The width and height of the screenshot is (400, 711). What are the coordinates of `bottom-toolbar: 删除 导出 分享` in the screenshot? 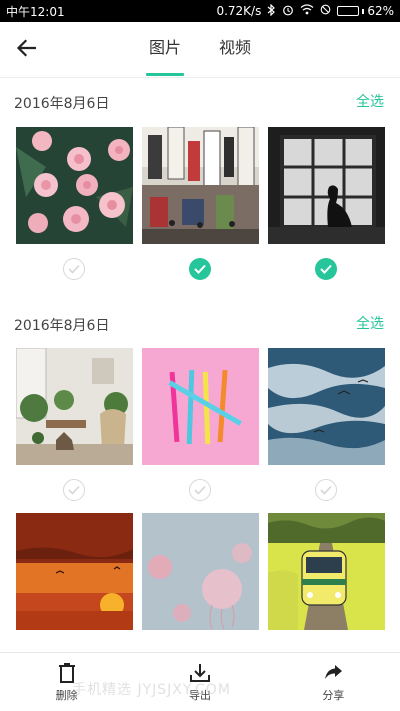 It's located at (200, 681).